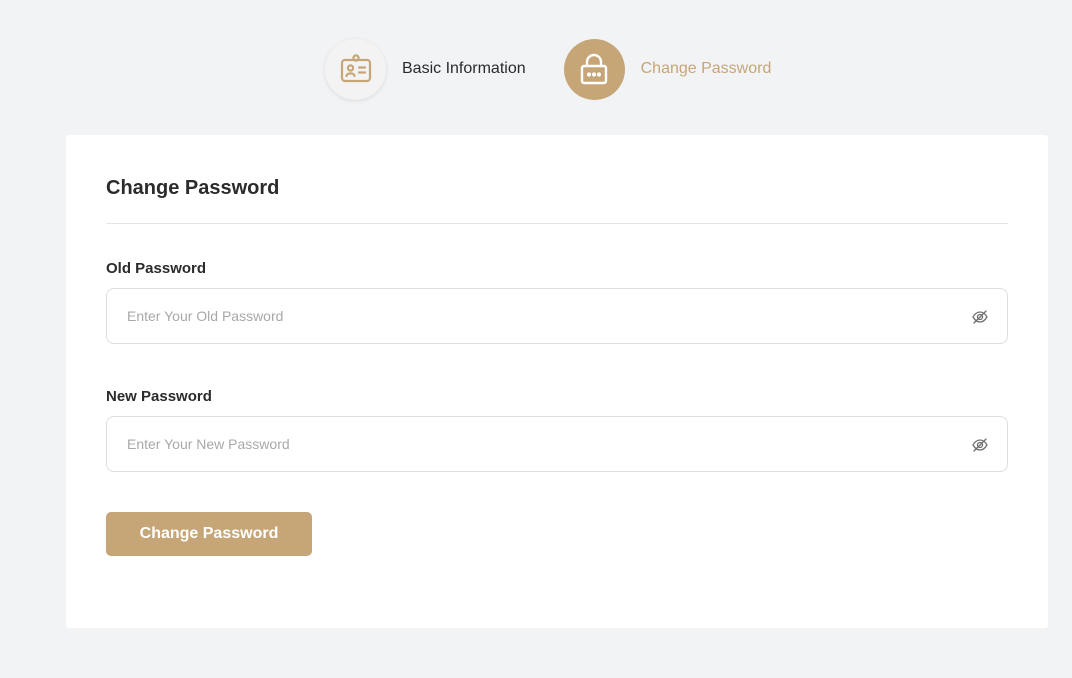 Image resolution: width=1072 pixels, height=678 pixels. Describe the element at coordinates (464, 68) in the screenshot. I see `step-basic-information-label: Basic Information` at that location.